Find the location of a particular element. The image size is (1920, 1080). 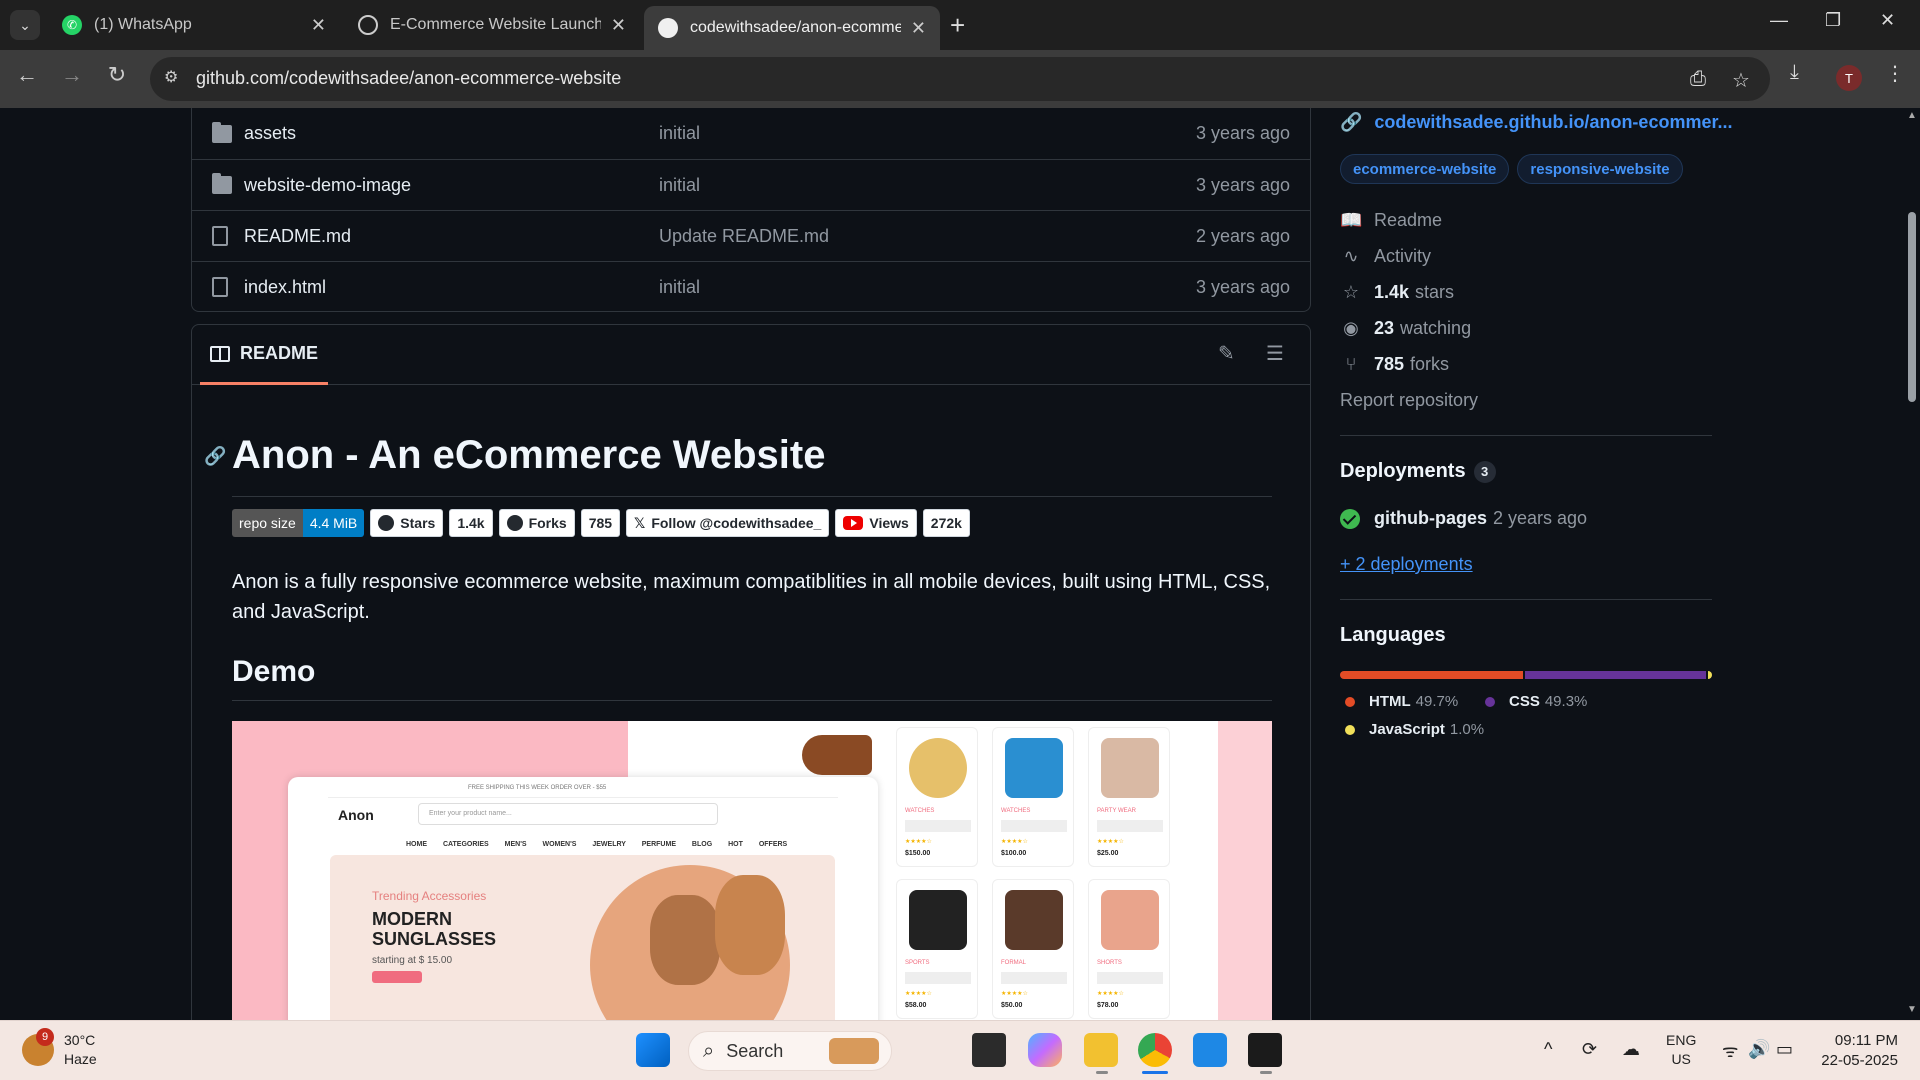

copilot-icon is located at coordinates (1045, 1050).